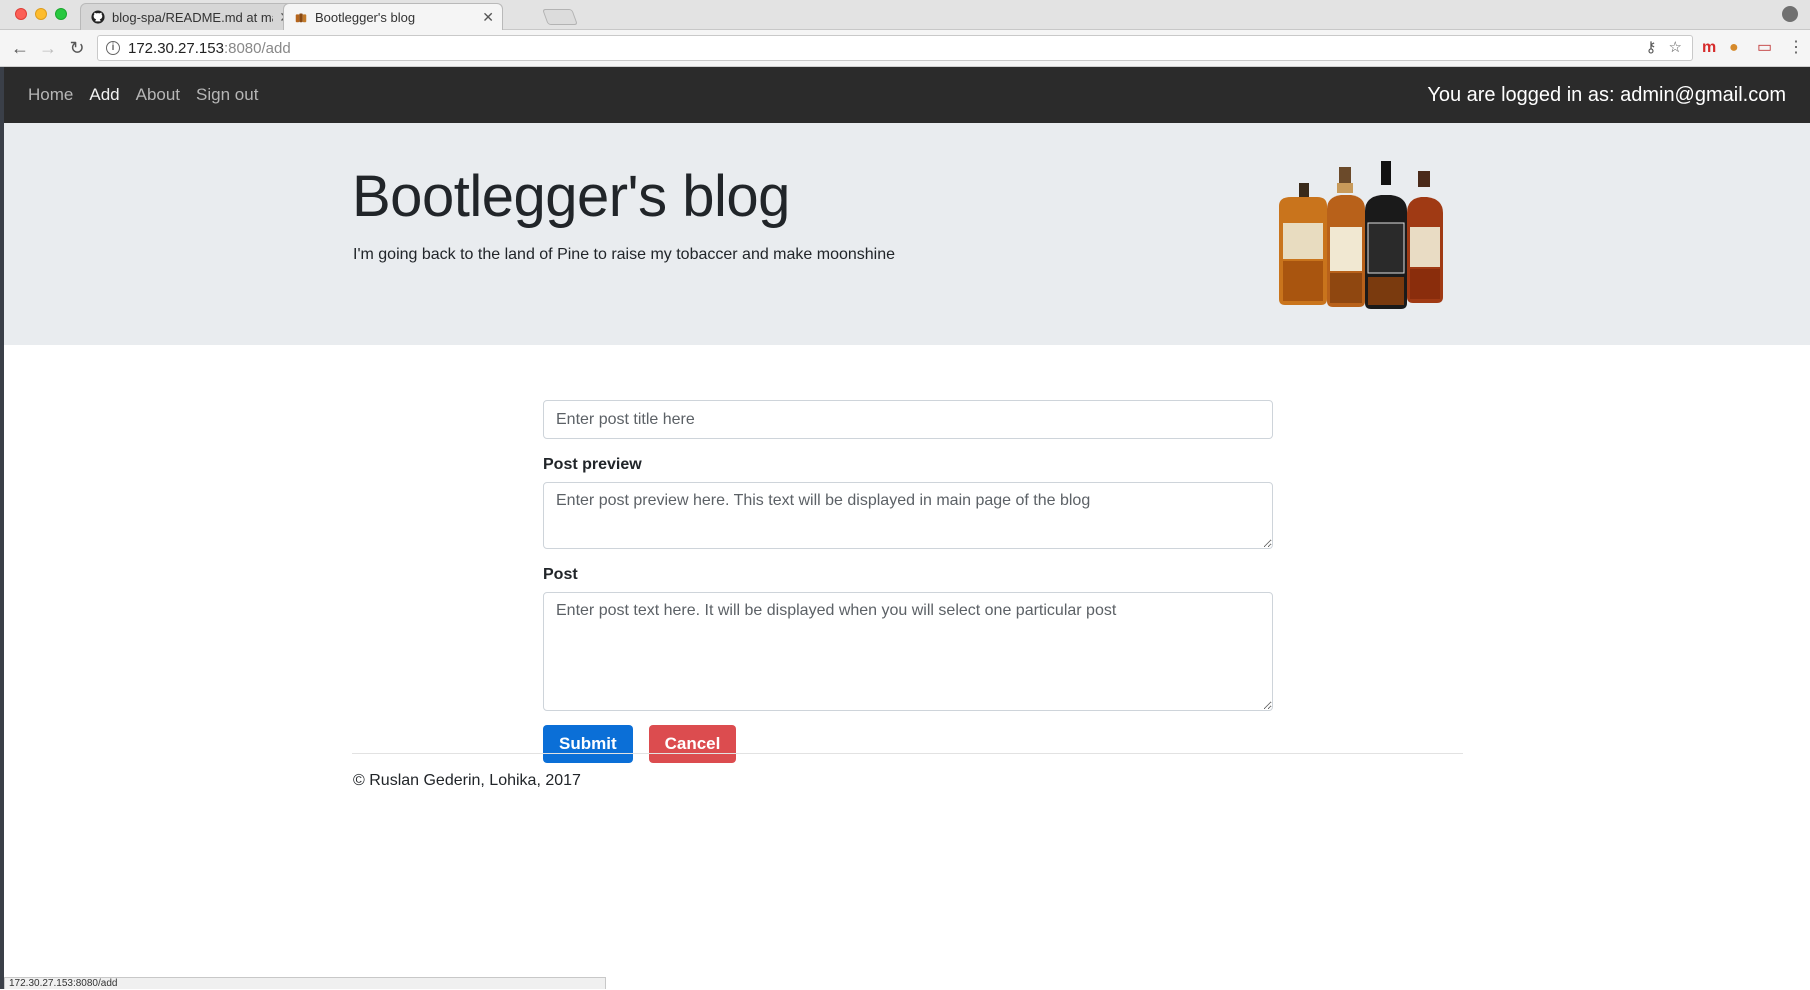 The height and width of the screenshot is (990, 1810). What do you see at coordinates (305, 983) in the screenshot?
I see `status-bar-url: 172.30.27.153:8080/add` at bounding box center [305, 983].